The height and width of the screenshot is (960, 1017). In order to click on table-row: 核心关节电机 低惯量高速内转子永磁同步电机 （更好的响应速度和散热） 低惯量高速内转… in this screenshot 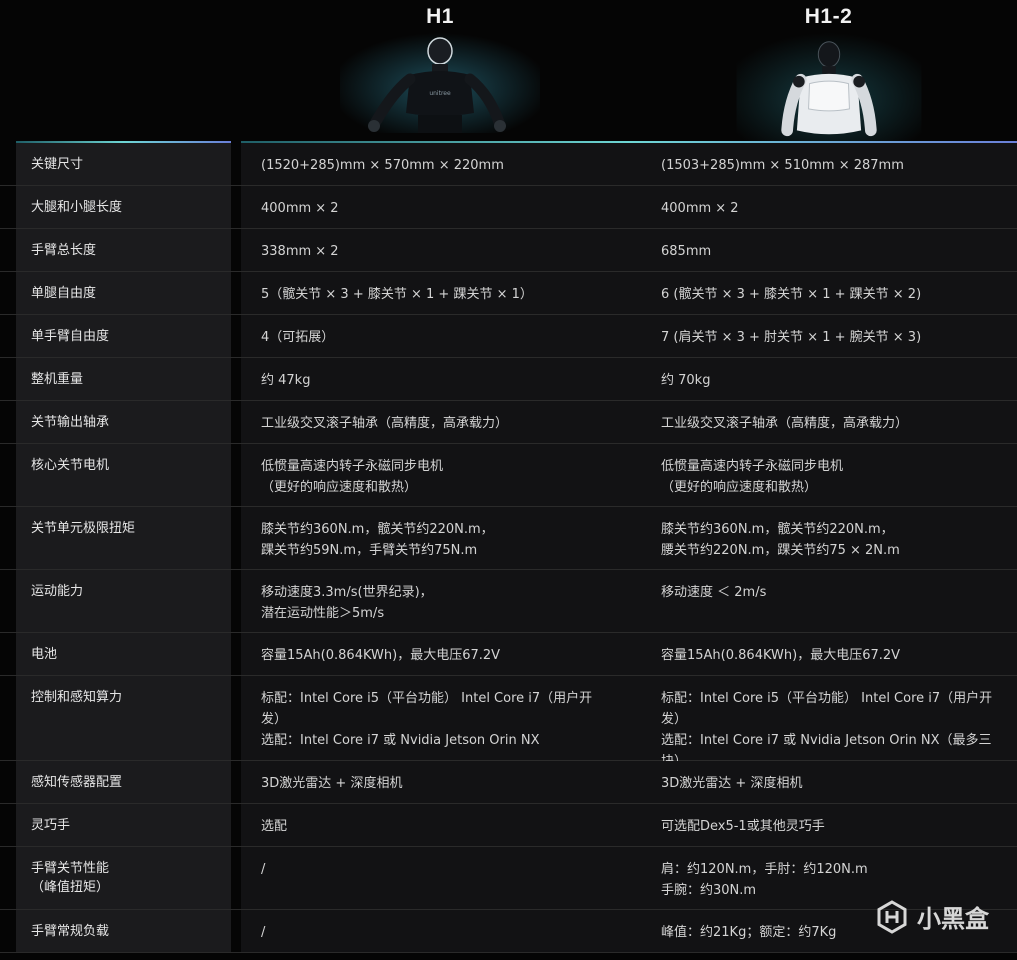, I will do `click(508, 475)`.